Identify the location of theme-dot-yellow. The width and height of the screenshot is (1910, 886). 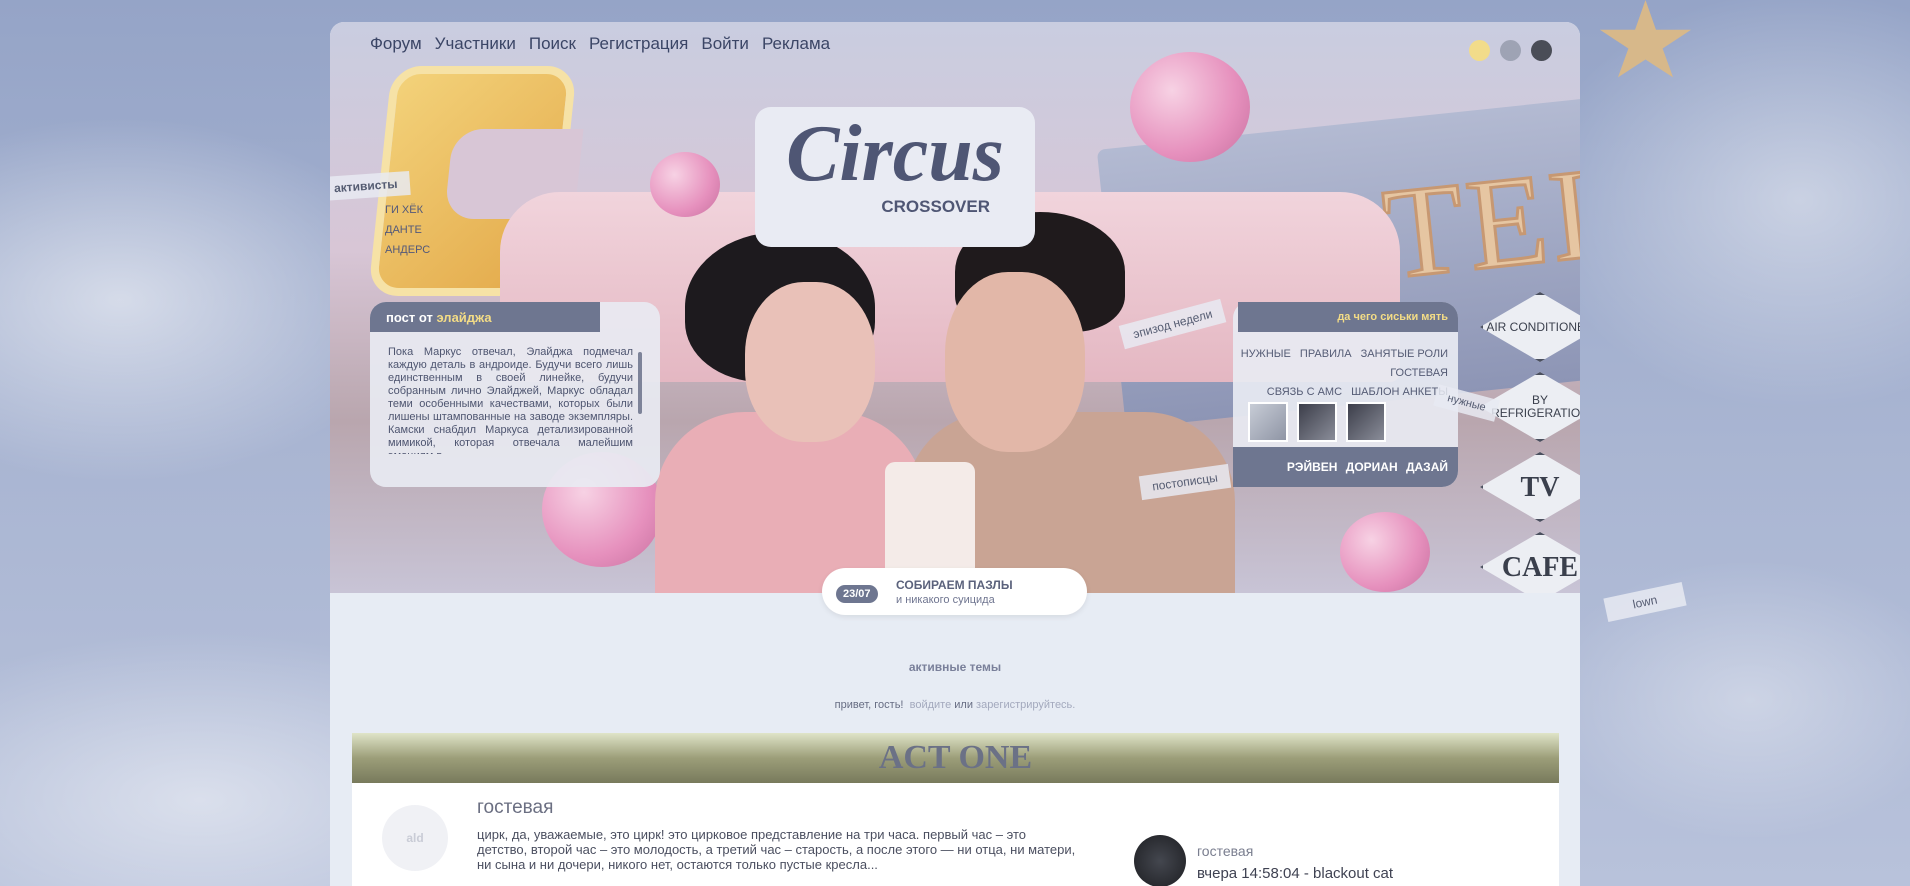
(1479, 50).